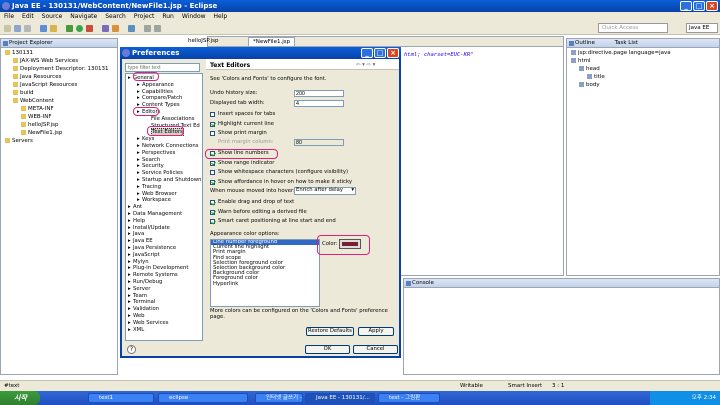 The height and width of the screenshot is (405, 720). Describe the element at coordinates (145, 282) in the screenshot. I see `preferences-tree-item: ▸ Run/Debug` at that location.